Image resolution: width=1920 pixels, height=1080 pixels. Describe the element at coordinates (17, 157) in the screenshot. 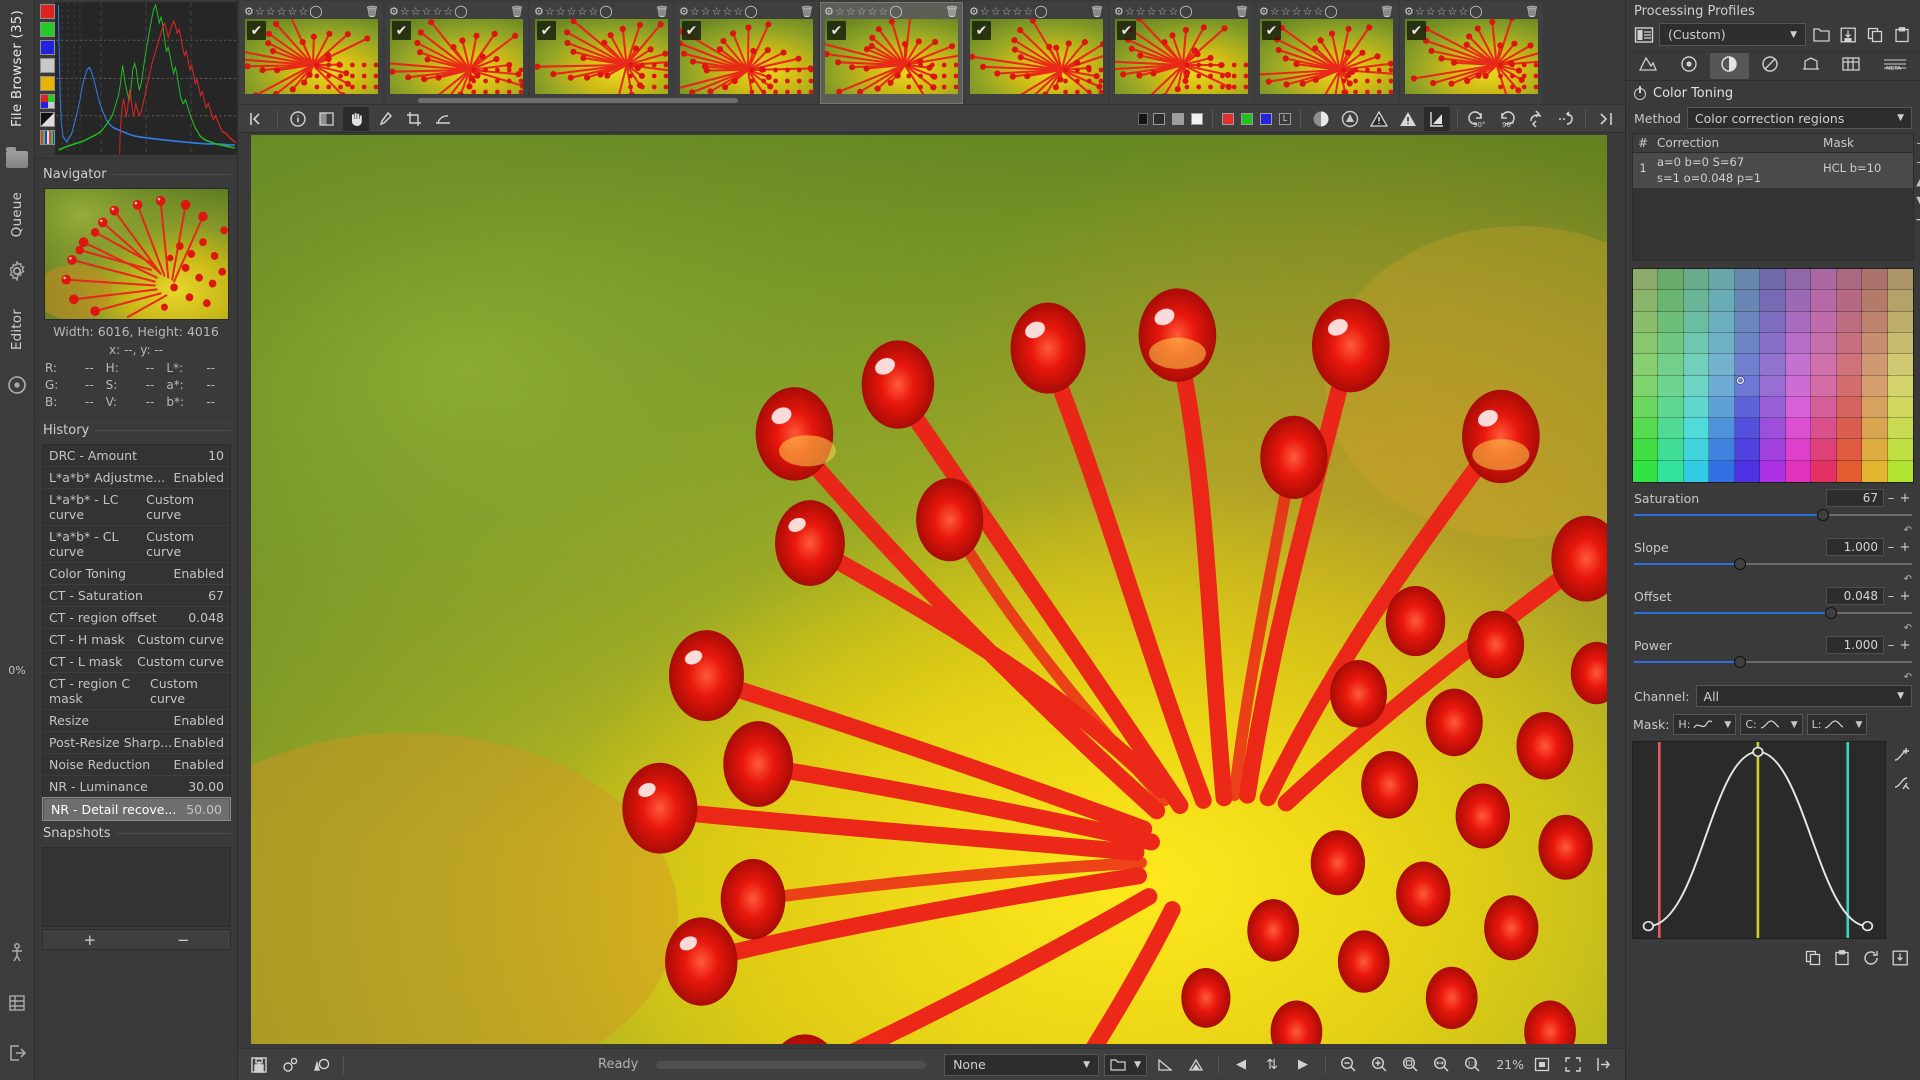

I see `folder-icon` at that location.